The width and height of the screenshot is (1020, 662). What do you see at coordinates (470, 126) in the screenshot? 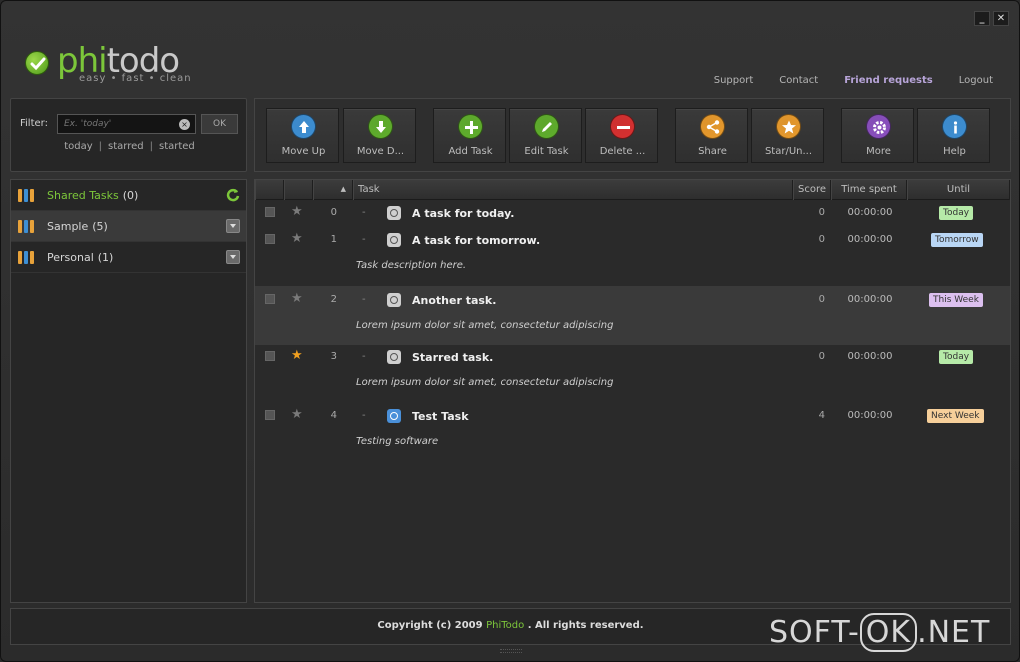
I see `plus-icon` at bounding box center [470, 126].